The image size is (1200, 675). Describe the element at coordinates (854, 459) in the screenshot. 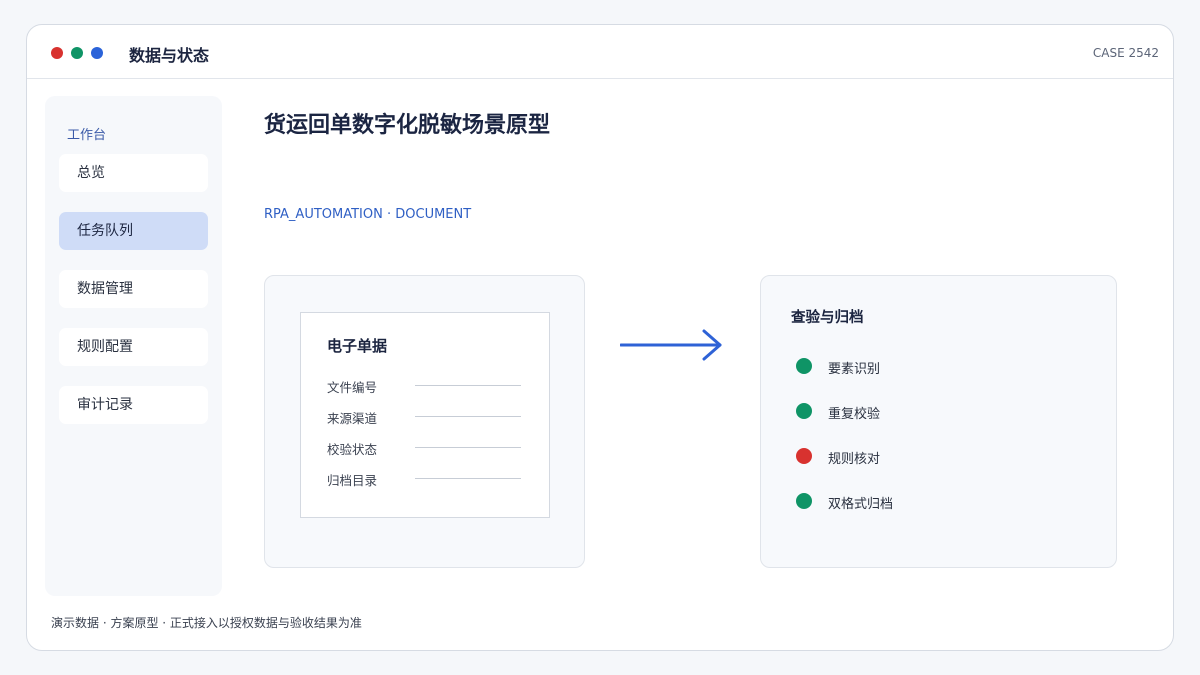

I see `check-item-label: 规则核对` at that location.